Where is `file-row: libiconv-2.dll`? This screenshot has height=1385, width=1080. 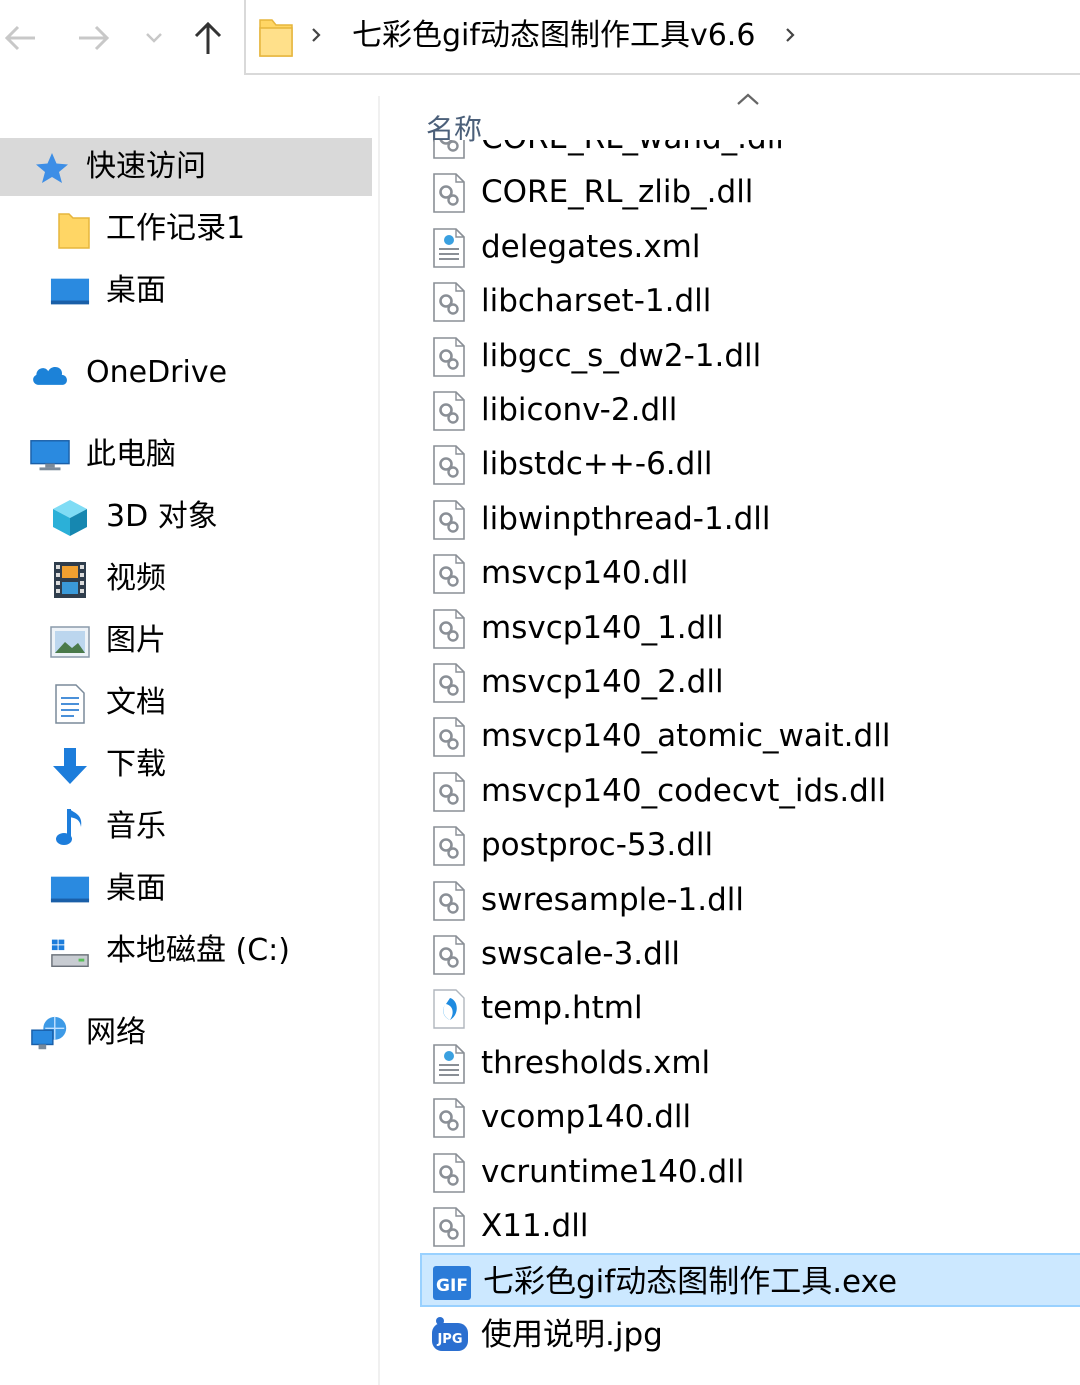 file-row: libiconv-2.dll is located at coordinates (750, 410).